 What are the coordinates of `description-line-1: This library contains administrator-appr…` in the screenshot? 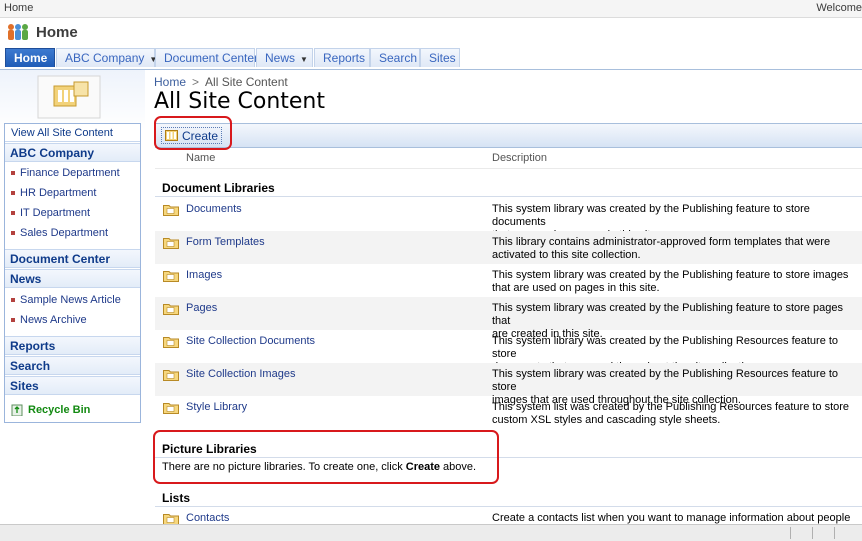 It's located at (661, 242).